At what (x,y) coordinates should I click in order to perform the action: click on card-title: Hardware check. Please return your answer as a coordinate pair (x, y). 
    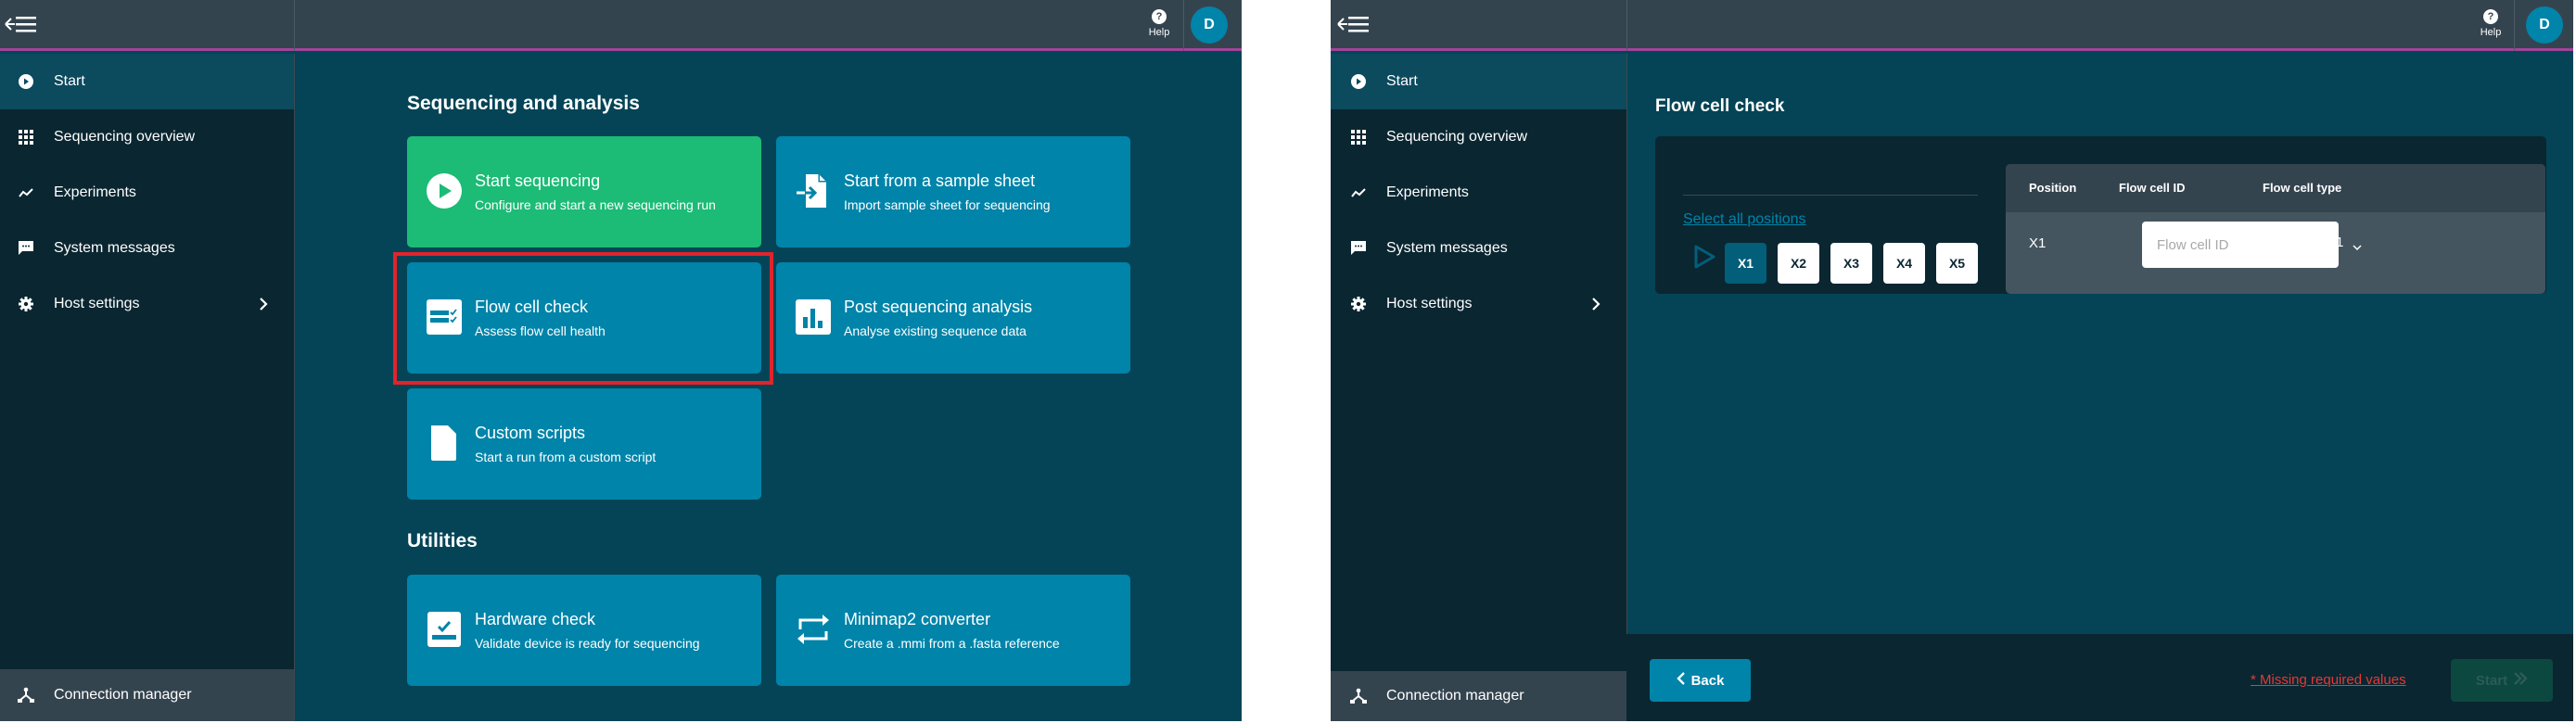
    Looking at the image, I should click on (535, 619).